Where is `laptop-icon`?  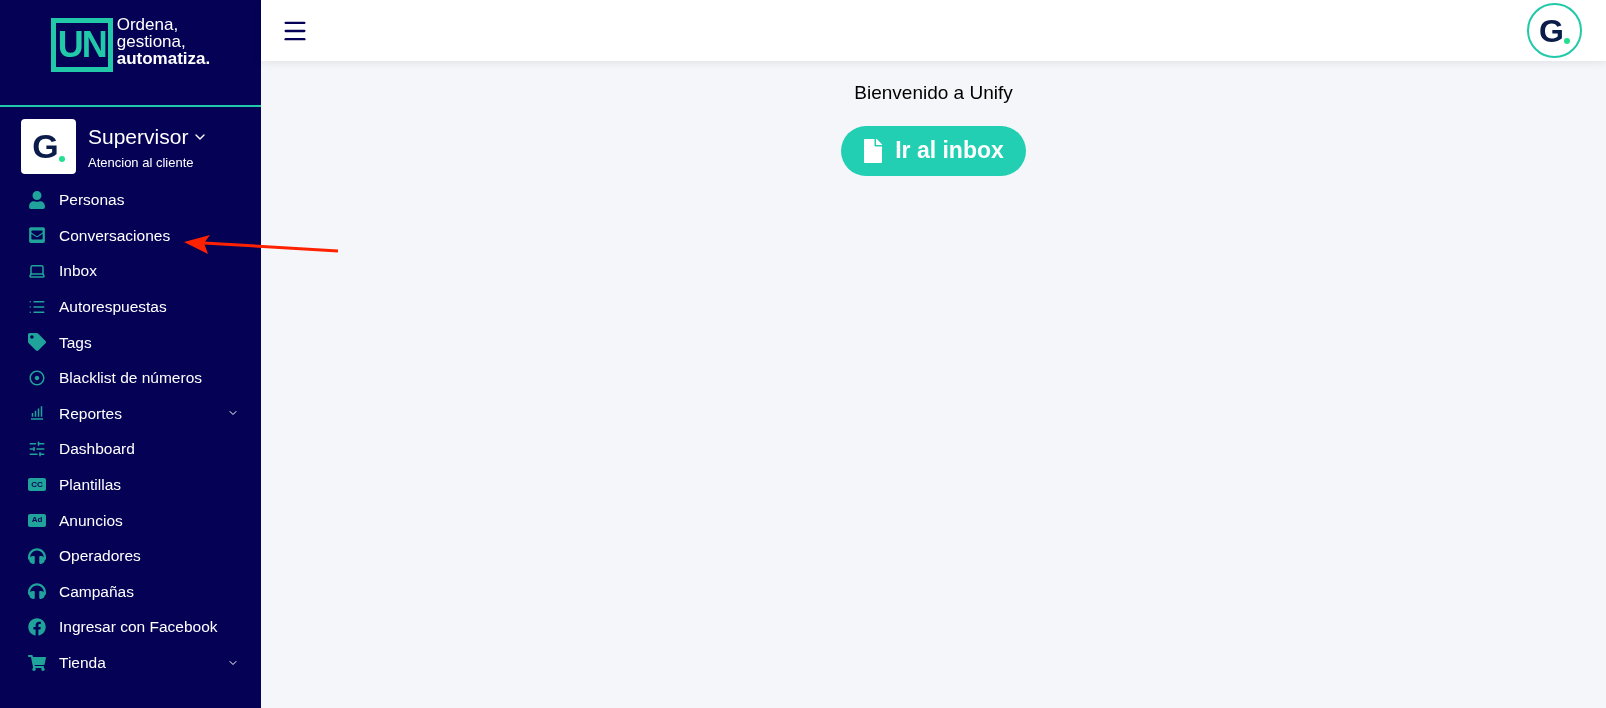 laptop-icon is located at coordinates (37, 271).